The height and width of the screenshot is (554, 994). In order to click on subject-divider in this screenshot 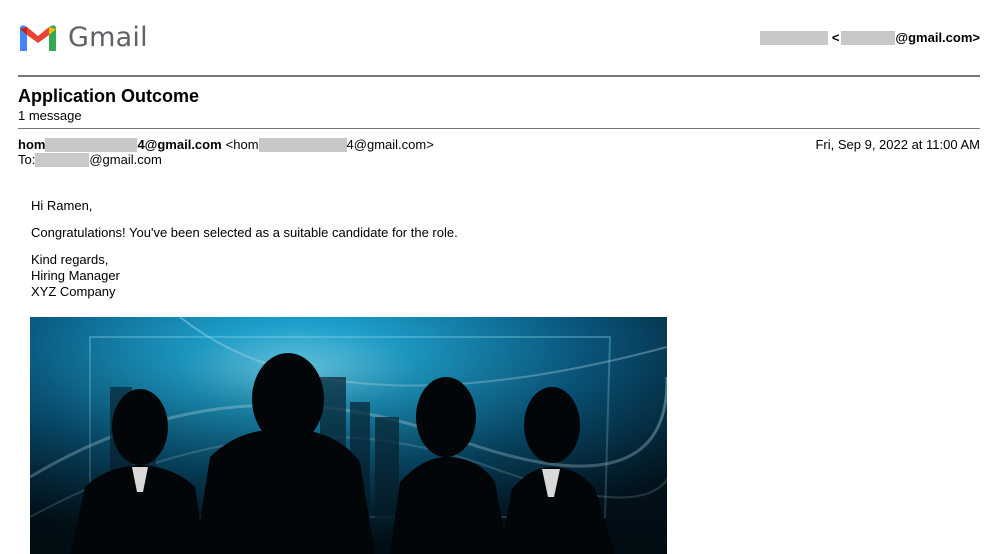, I will do `click(499, 128)`.